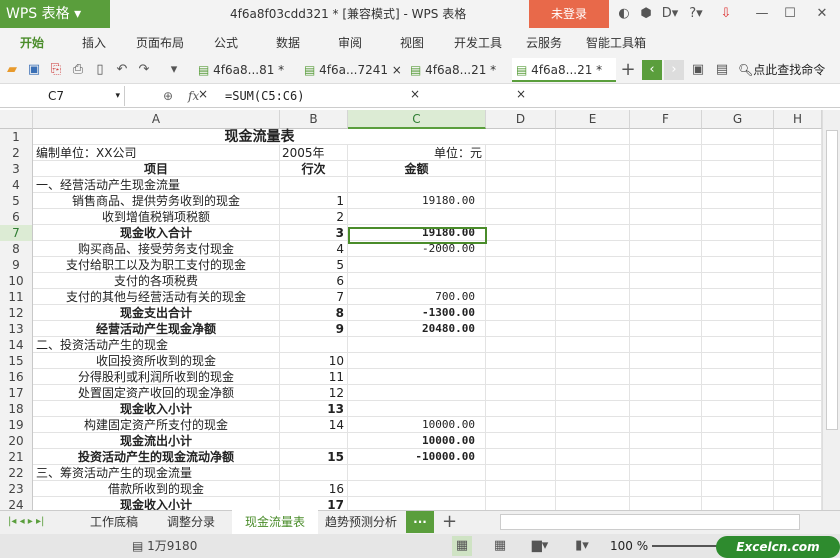  What do you see at coordinates (417, 281) in the screenshot?
I see `cell-c10` at bounding box center [417, 281].